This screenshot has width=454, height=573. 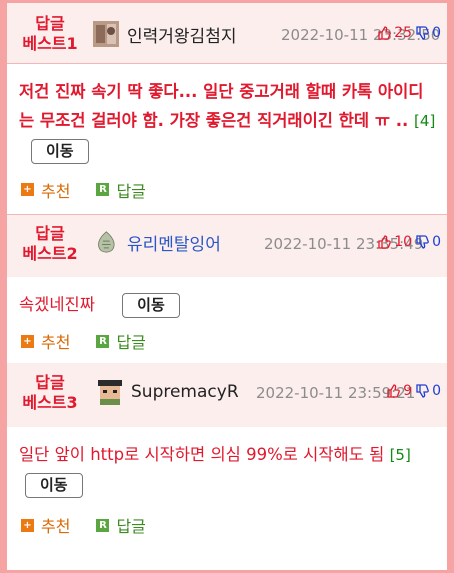 I want to click on username: 유리멘탈잉어, so click(x=174, y=242).